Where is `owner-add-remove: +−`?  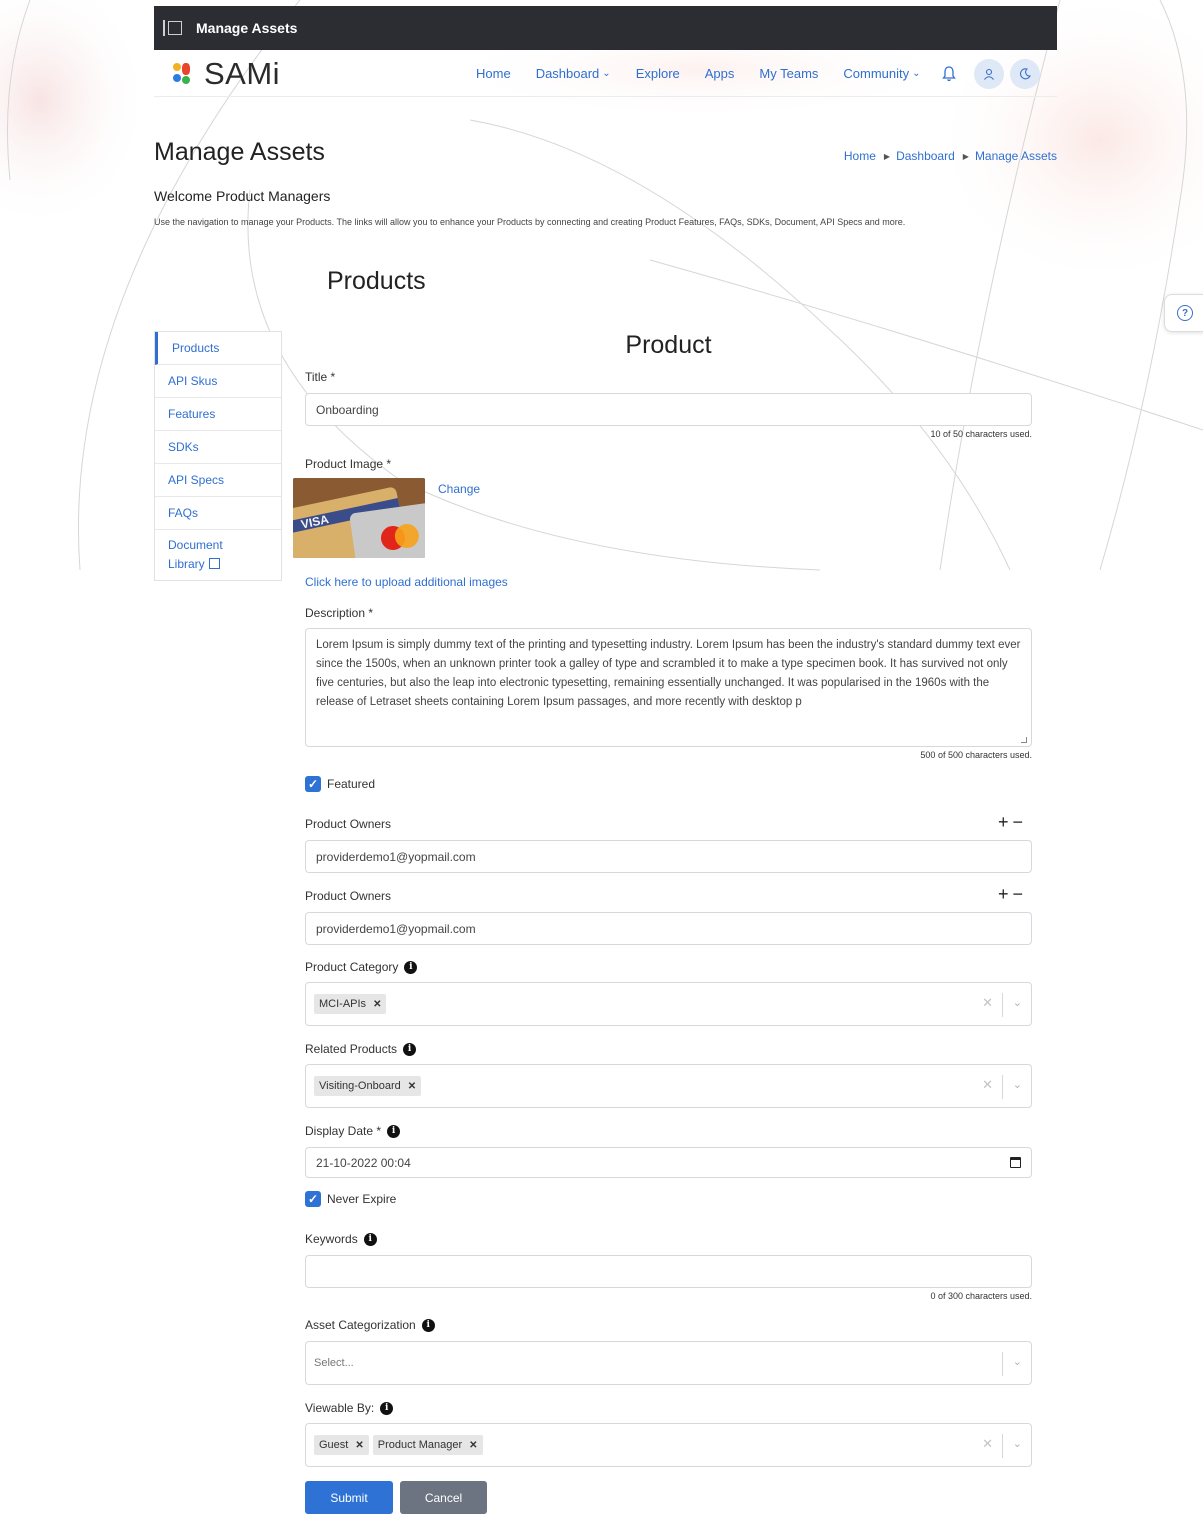
owner-add-remove: +− is located at coordinates (1012, 894).